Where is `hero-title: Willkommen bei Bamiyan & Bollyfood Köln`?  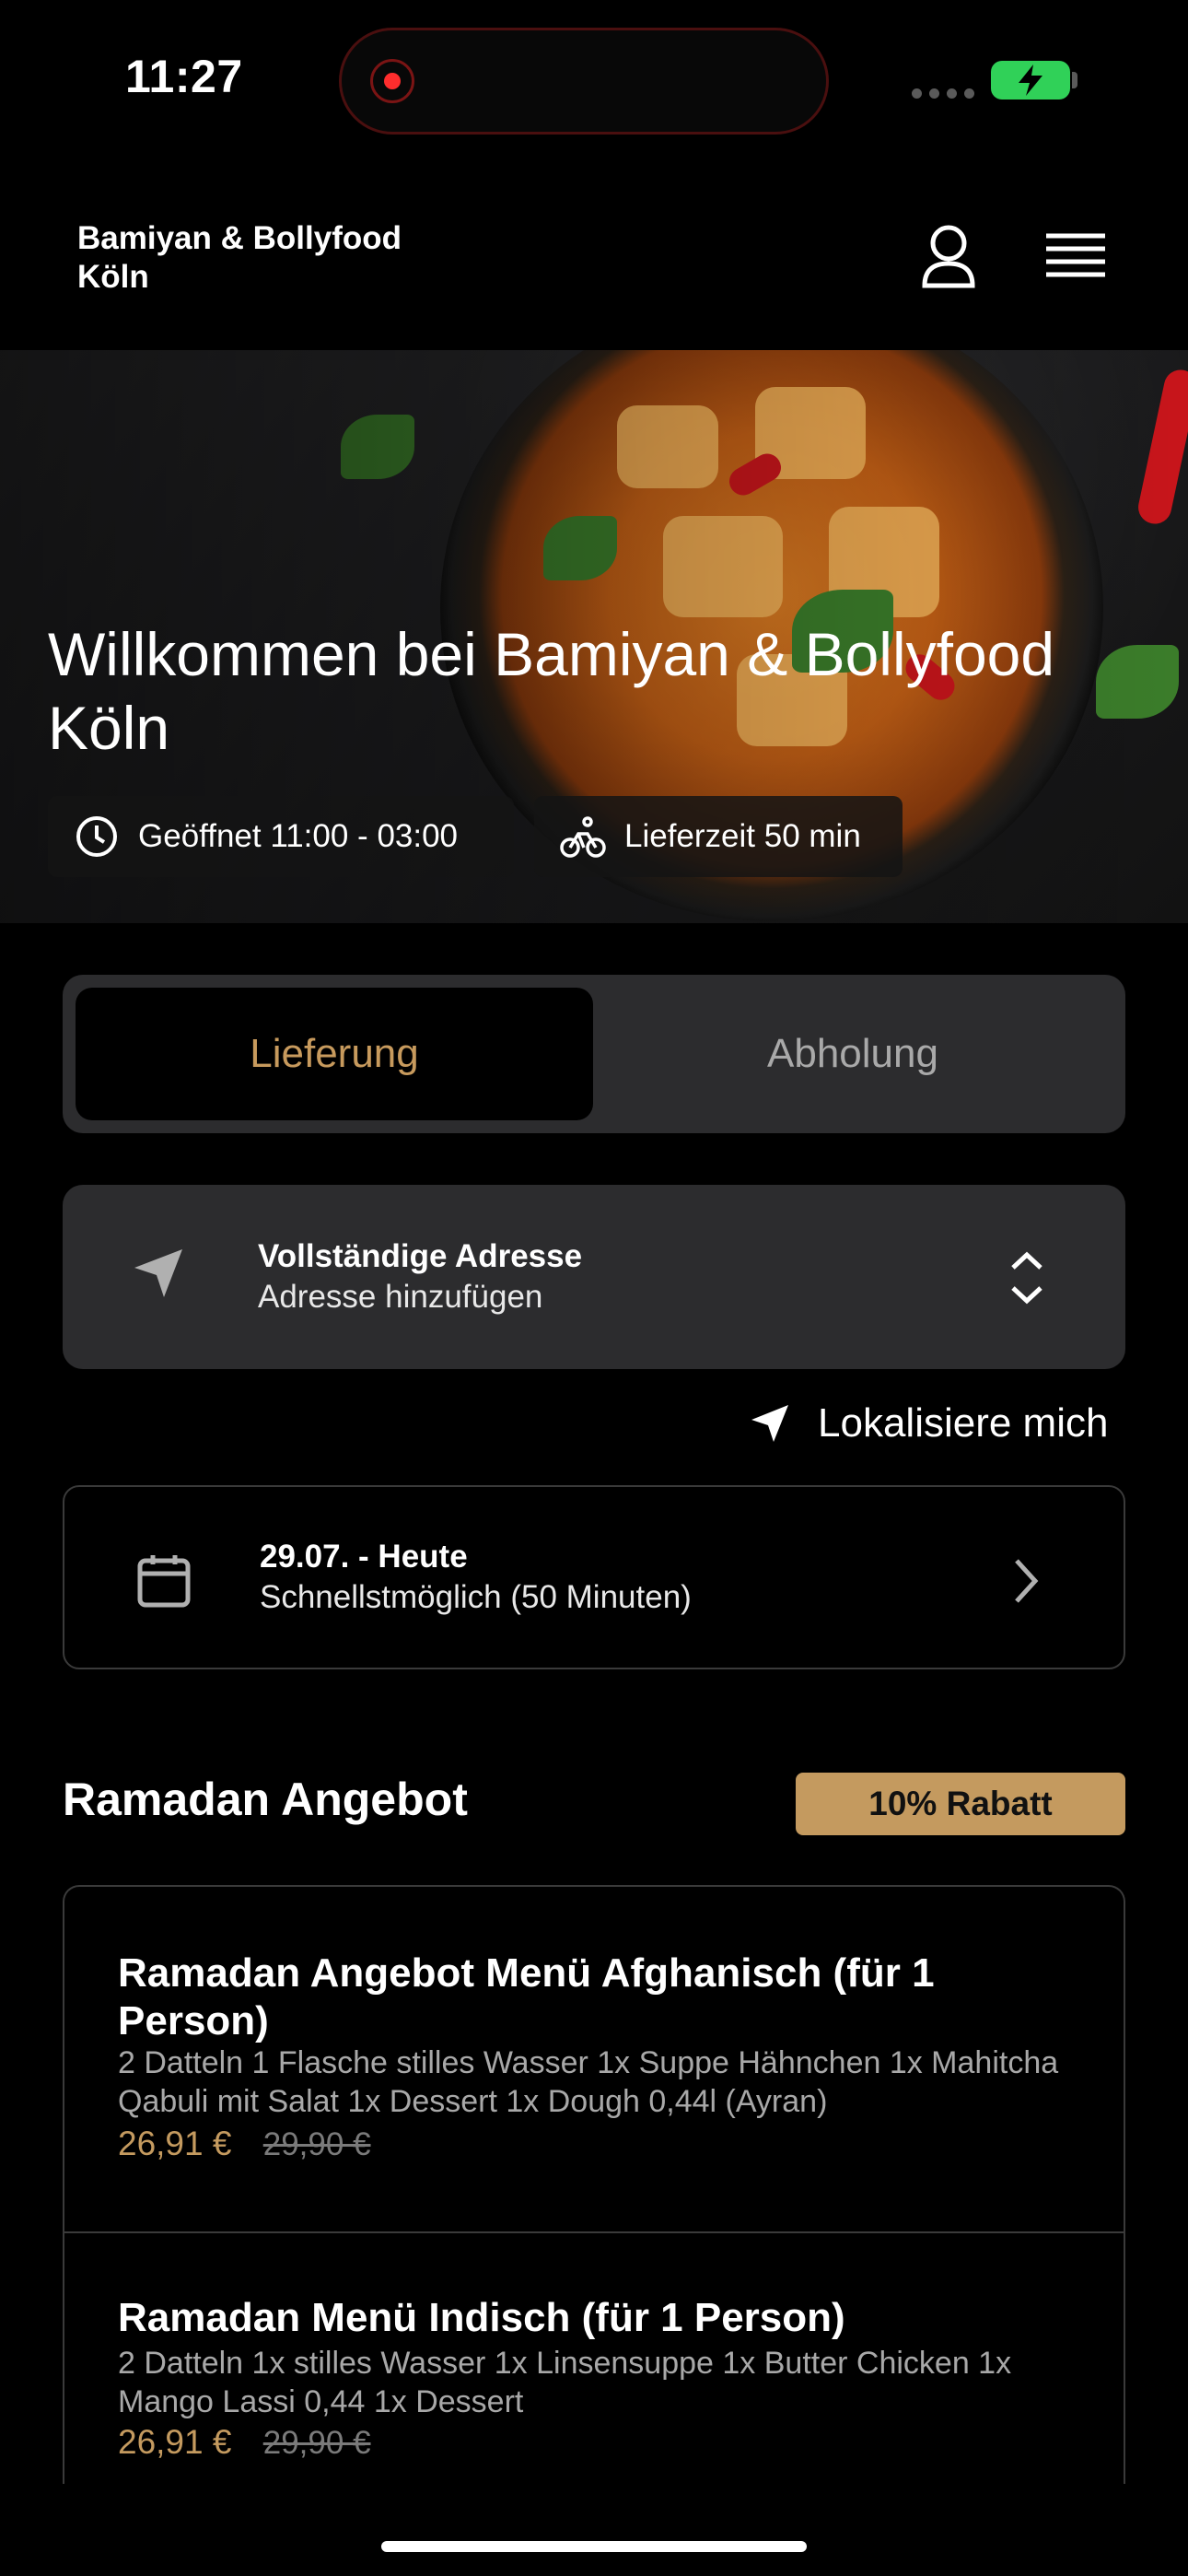
hero-title: Willkommen bei Bamiyan & Bollyfood Köln is located at coordinates (551, 691).